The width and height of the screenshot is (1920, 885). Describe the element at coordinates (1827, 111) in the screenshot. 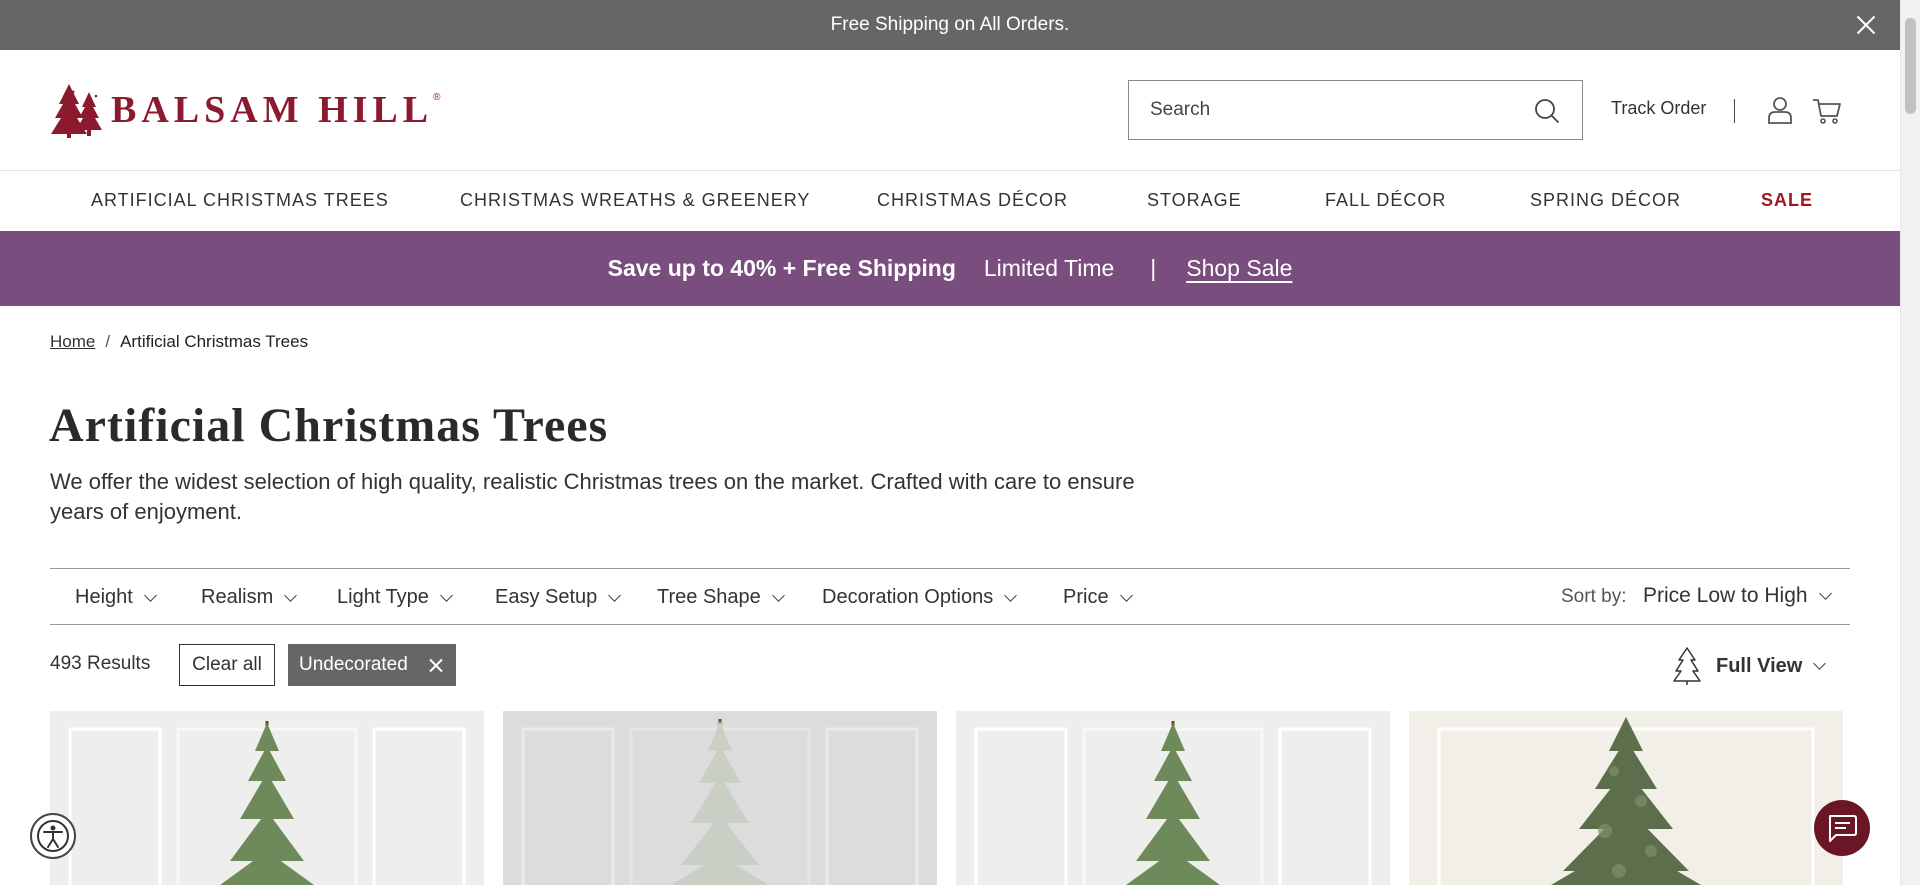

I see `cart-icon` at that location.